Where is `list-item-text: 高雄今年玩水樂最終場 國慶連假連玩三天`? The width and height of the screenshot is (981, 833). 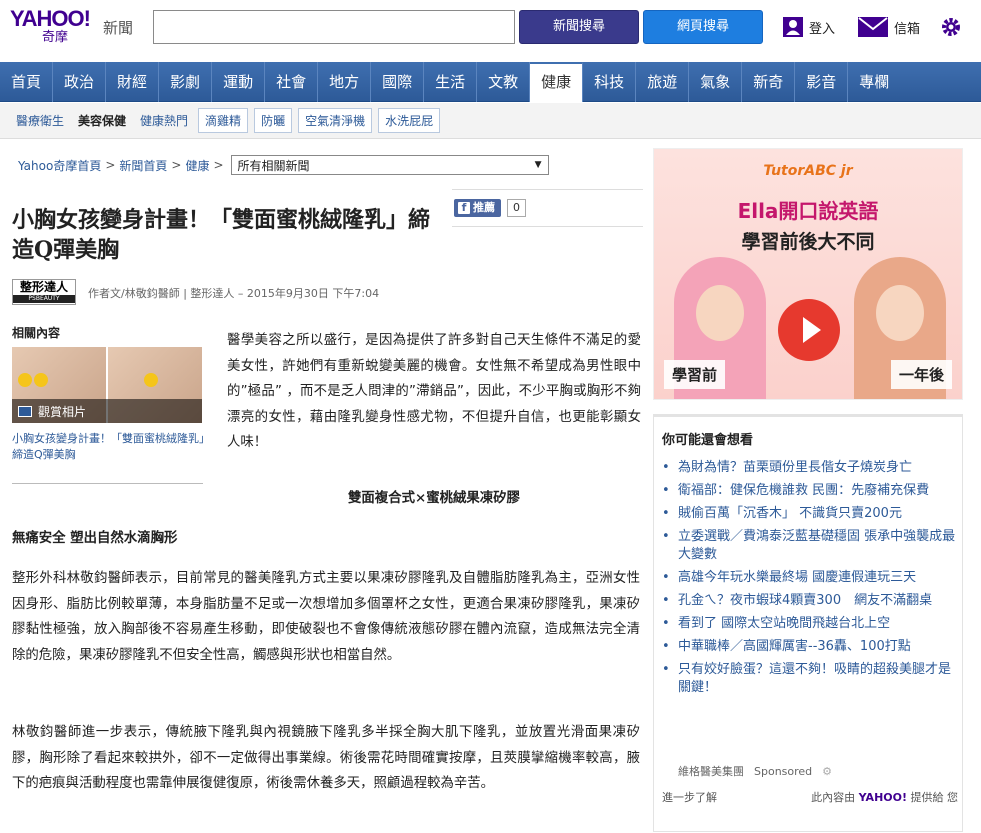
list-item-text: 高雄今年玩水樂最終場 國慶連假連玩三天 is located at coordinates (797, 577).